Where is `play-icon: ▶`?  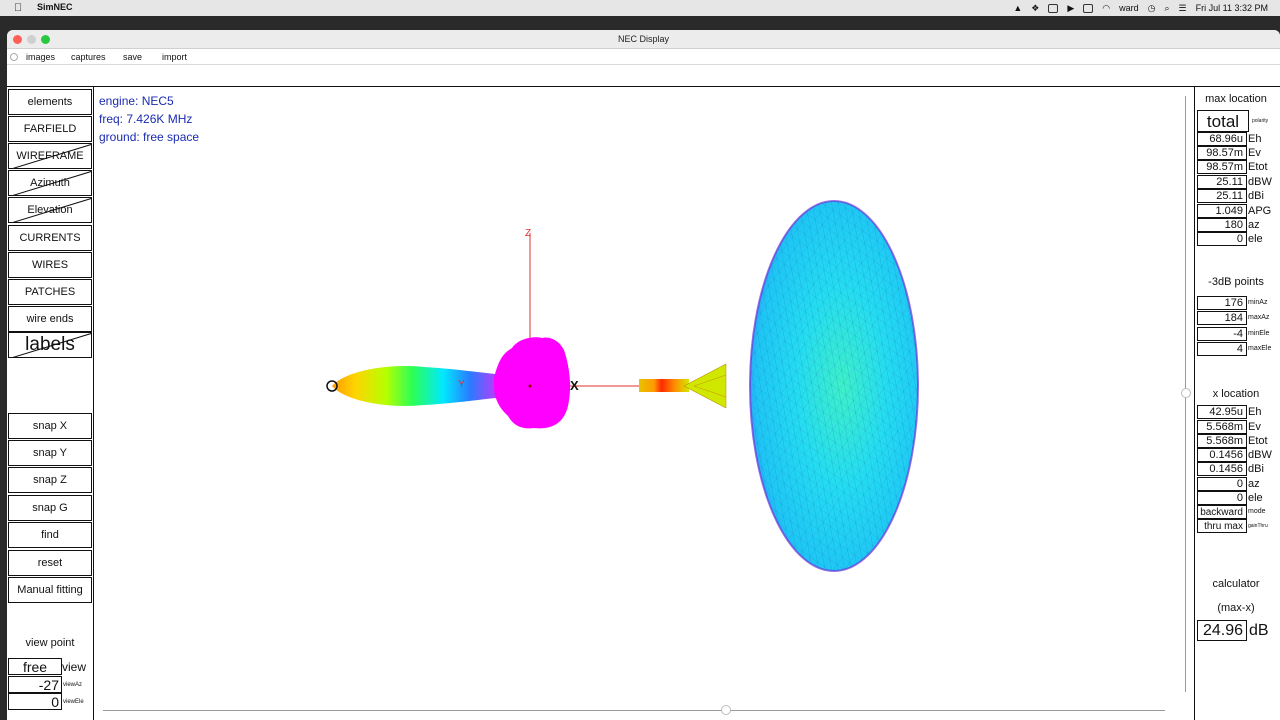
play-icon: ▶ is located at coordinates (1070, 8).